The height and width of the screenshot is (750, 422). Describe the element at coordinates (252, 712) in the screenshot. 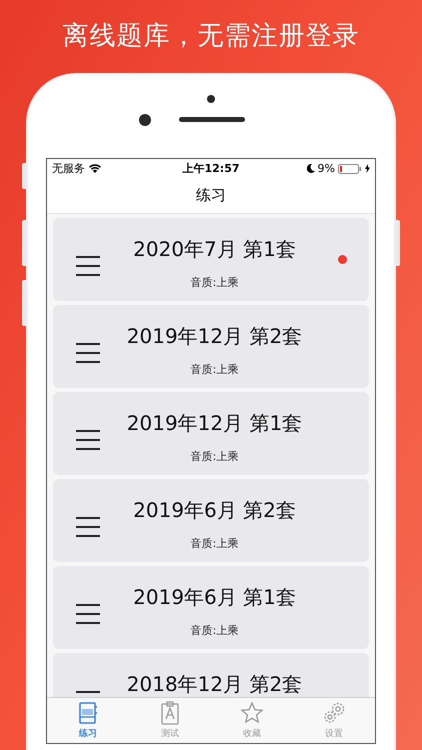

I see `star-icon` at that location.